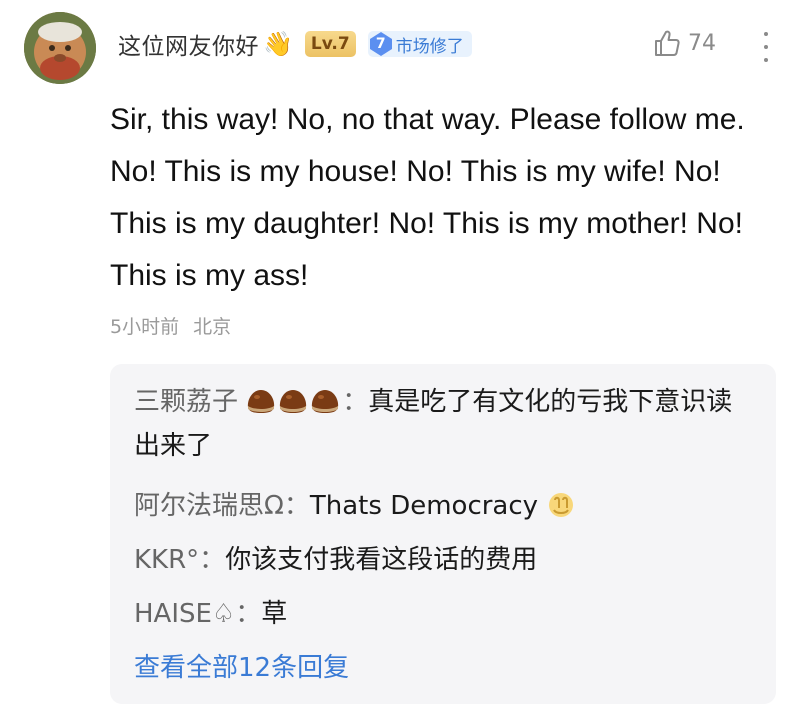 The image size is (800, 704). Describe the element at coordinates (212, 327) in the screenshot. I see `comment-location: 北京` at that location.